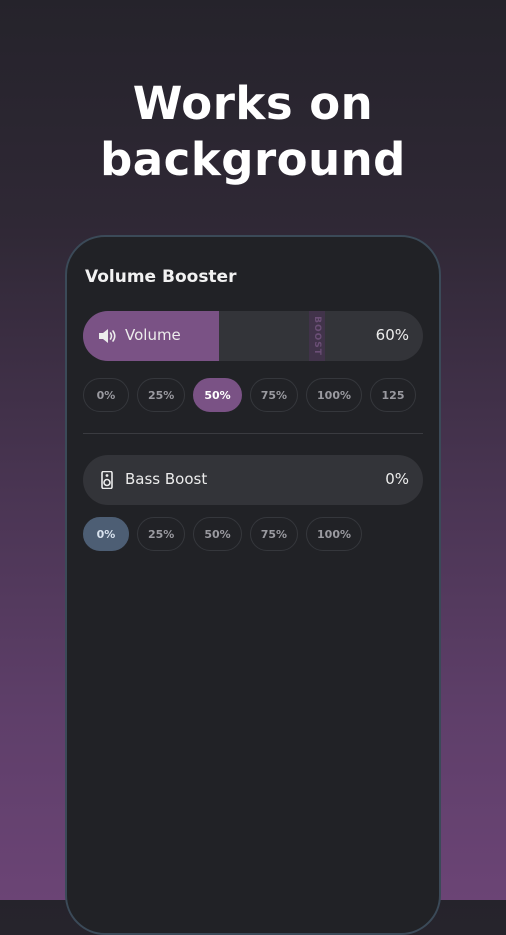  I want to click on bass-preset-chip: 25%, so click(161, 534).